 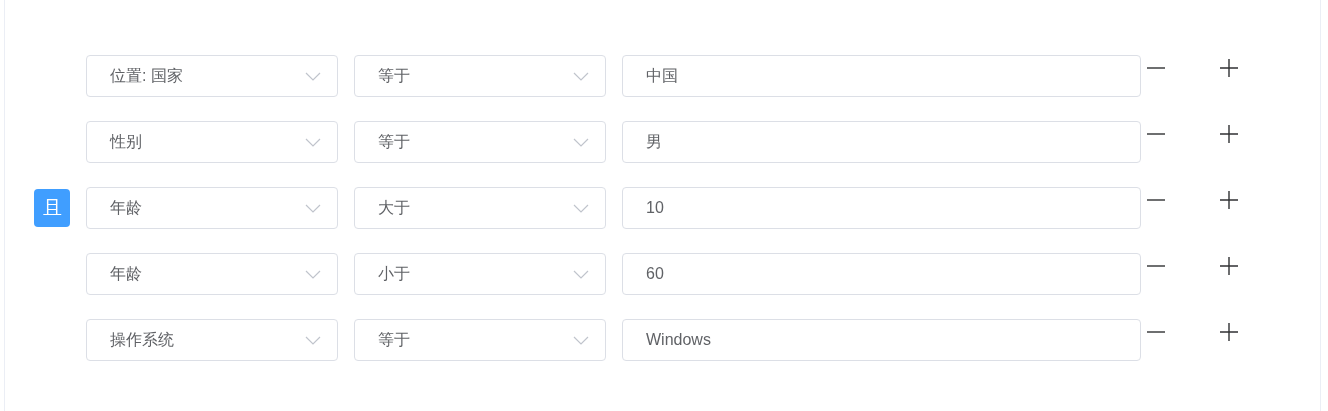 I want to click on value-input: 60, so click(x=881, y=274).